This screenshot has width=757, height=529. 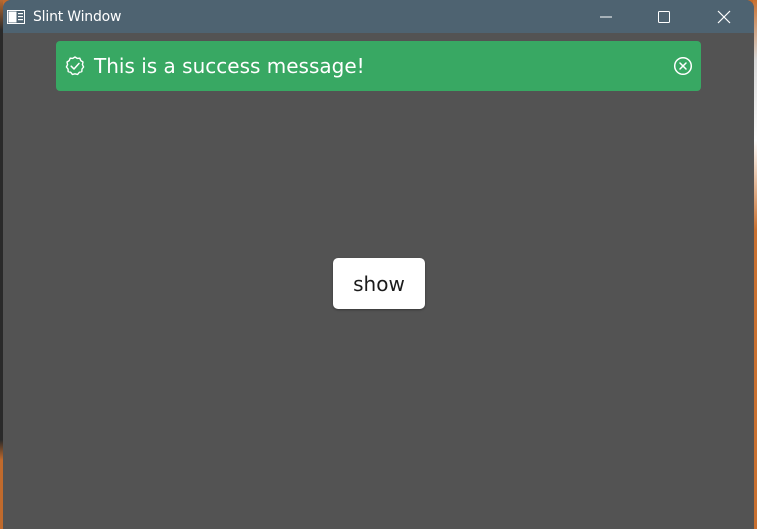 What do you see at coordinates (378, 66) in the screenshot?
I see `success-toast: This is a success message!` at bounding box center [378, 66].